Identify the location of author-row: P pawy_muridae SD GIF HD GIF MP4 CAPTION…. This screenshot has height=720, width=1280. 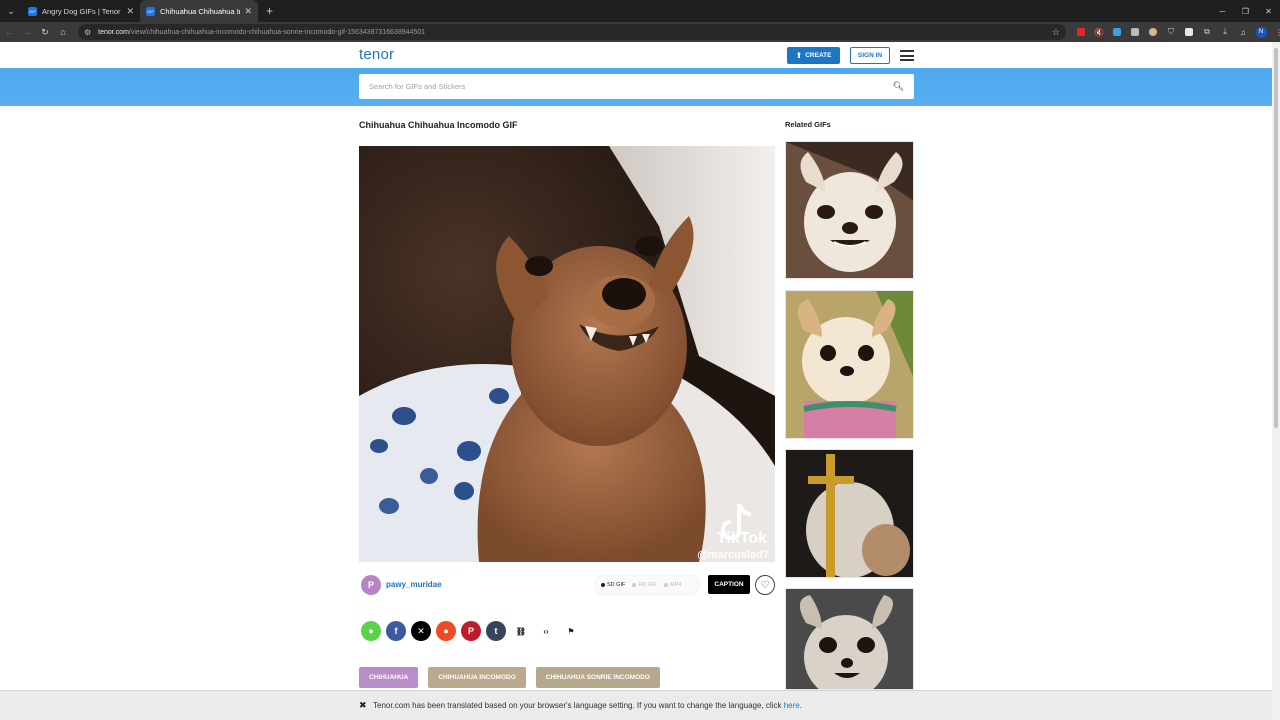
(567, 585).